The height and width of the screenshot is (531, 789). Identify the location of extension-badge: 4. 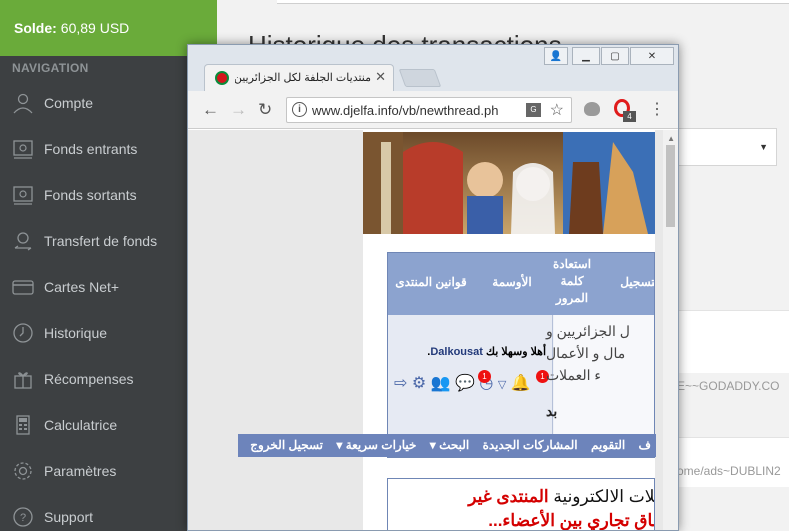
(629, 116).